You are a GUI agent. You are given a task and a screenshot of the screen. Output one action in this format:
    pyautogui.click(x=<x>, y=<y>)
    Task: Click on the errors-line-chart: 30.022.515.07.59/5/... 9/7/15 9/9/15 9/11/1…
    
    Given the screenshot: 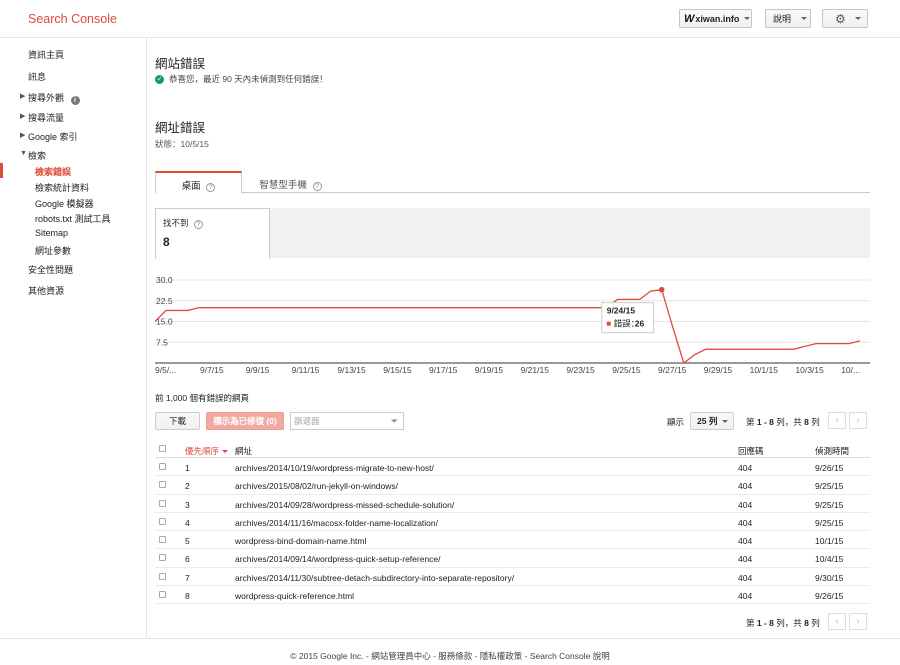 What is the action you would take?
    pyautogui.click(x=512, y=325)
    